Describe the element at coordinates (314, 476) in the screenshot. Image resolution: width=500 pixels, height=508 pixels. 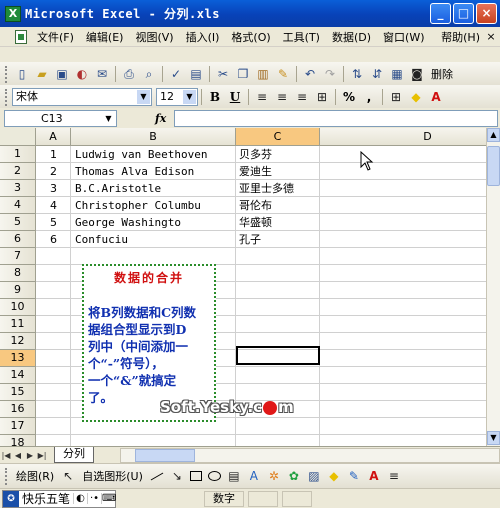
I see `picture-icon: ▨` at that location.